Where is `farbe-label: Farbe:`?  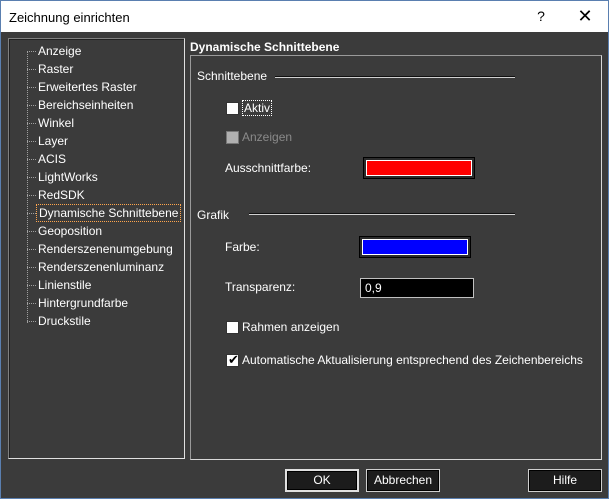
farbe-label: Farbe: is located at coordinates (242, 247).